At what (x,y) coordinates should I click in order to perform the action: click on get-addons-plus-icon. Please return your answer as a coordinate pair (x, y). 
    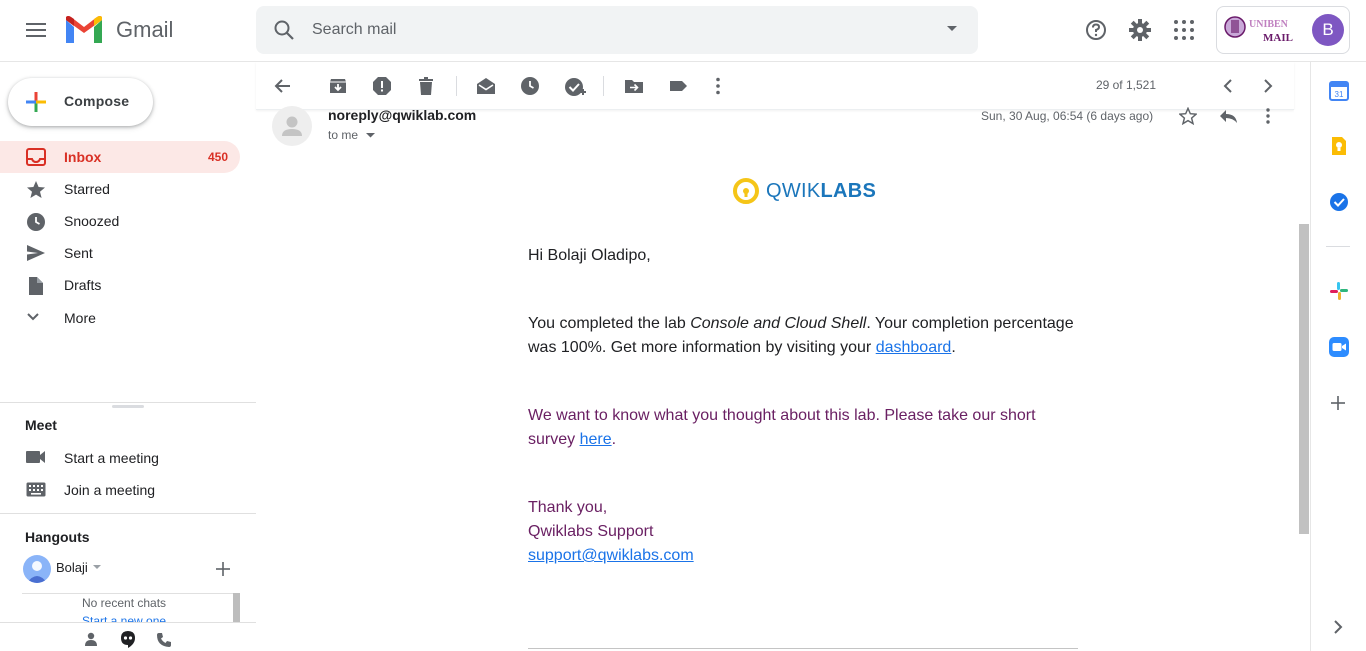
    Looking at the image, I should click on (1338, 403).